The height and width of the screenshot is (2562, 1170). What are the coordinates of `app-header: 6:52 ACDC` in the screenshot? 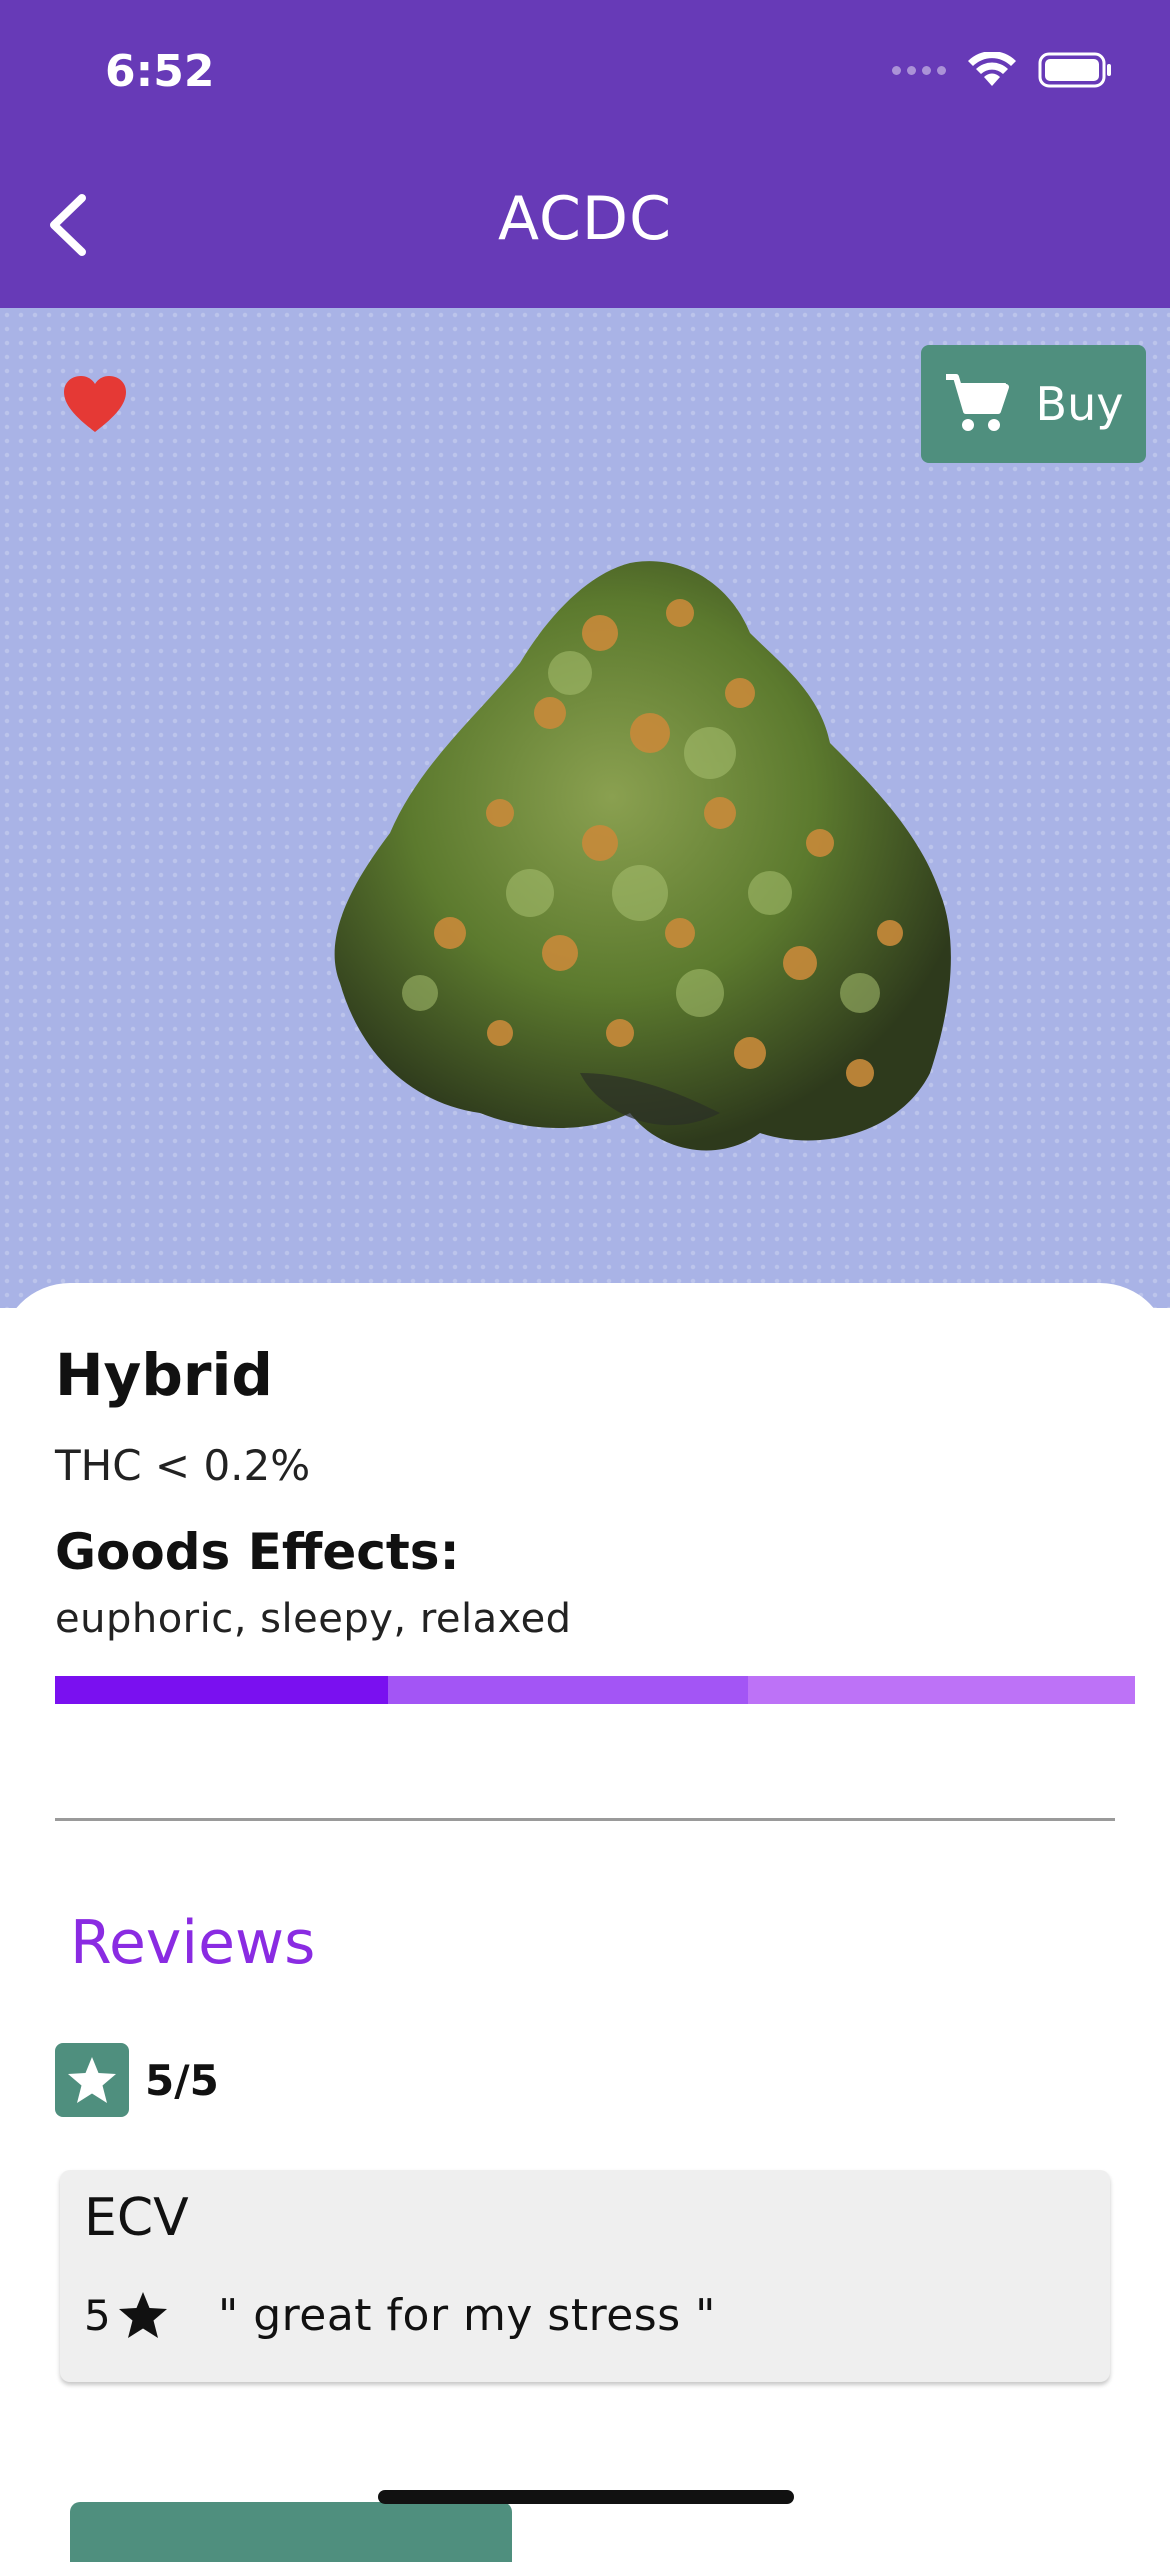 It's located at (585, 154).